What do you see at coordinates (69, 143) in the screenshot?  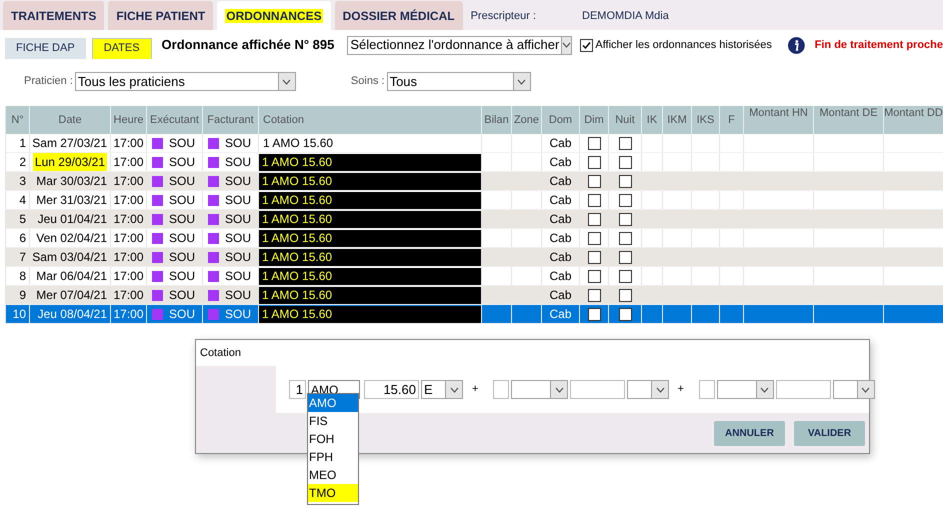 I see `date-cell-text: Sam 27/03/21` at bounding box center [69, 143].